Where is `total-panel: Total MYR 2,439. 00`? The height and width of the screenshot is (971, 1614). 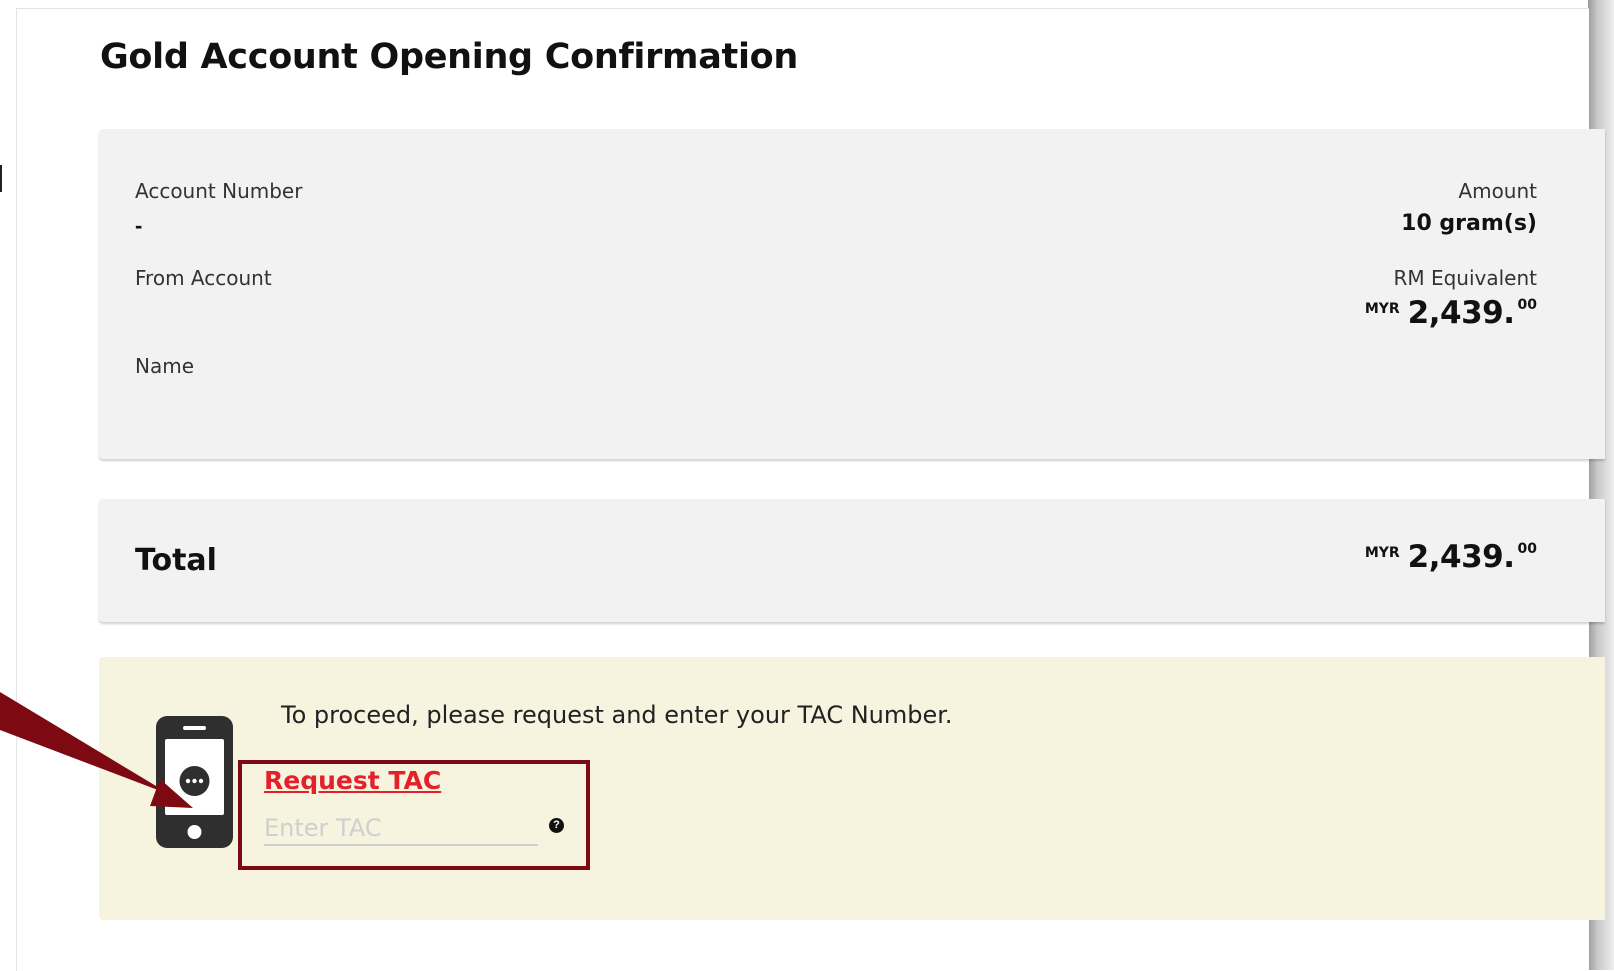 total-panel: Total MYR 2,439. 00 is located at coordinates (852, 560).